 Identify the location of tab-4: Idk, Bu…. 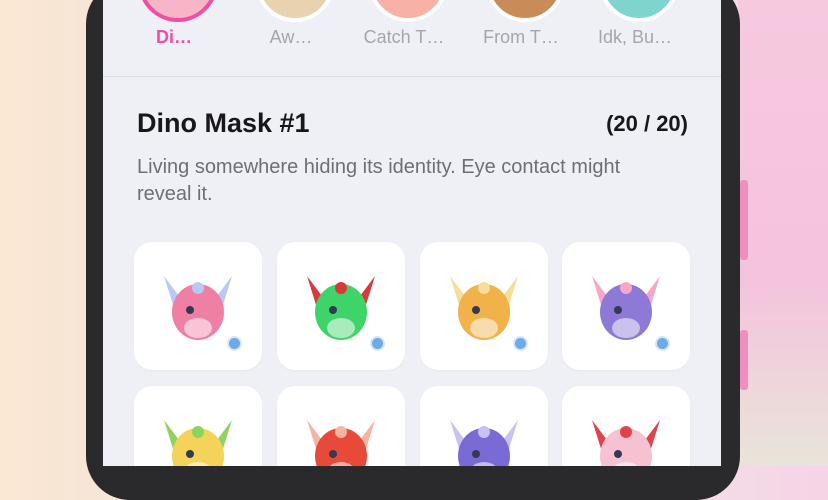
(635, 38).